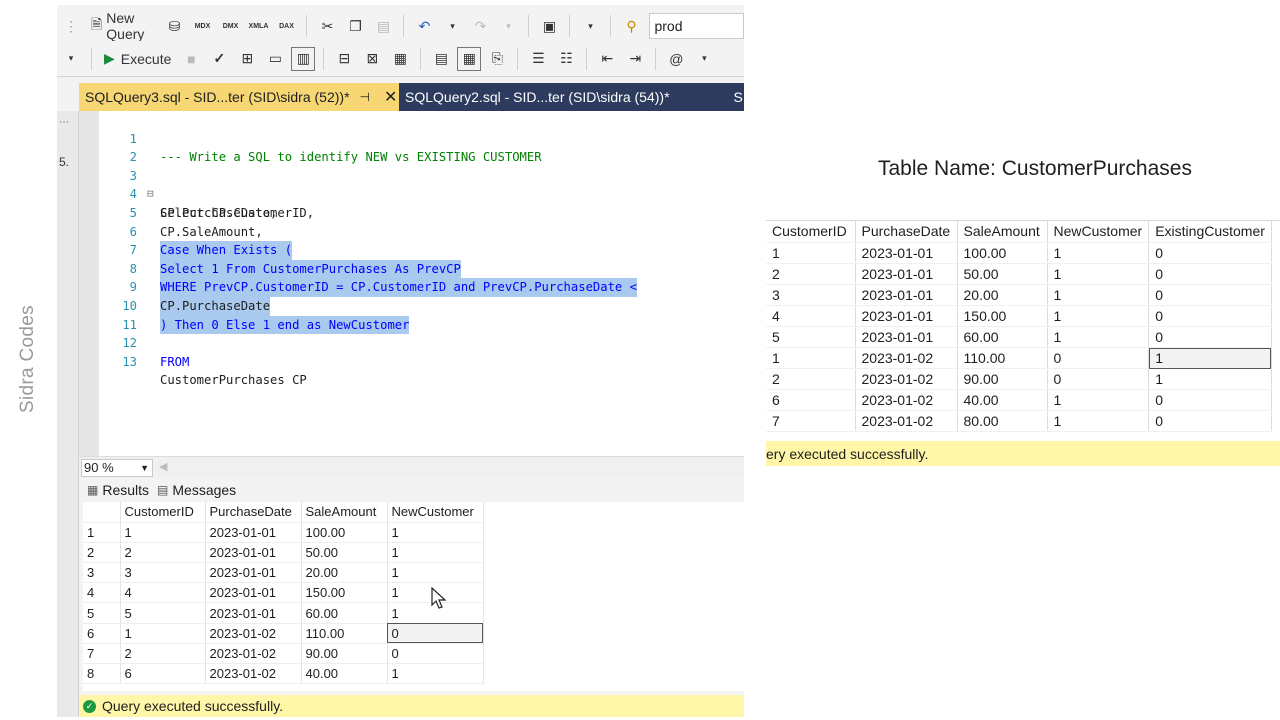 Image resolution: width=1280 pixels, height=720 pixels. Describe the element at coordinates (219, 59) in the screenshot. I see `parse-checkmark-icon: ✓` at that location.